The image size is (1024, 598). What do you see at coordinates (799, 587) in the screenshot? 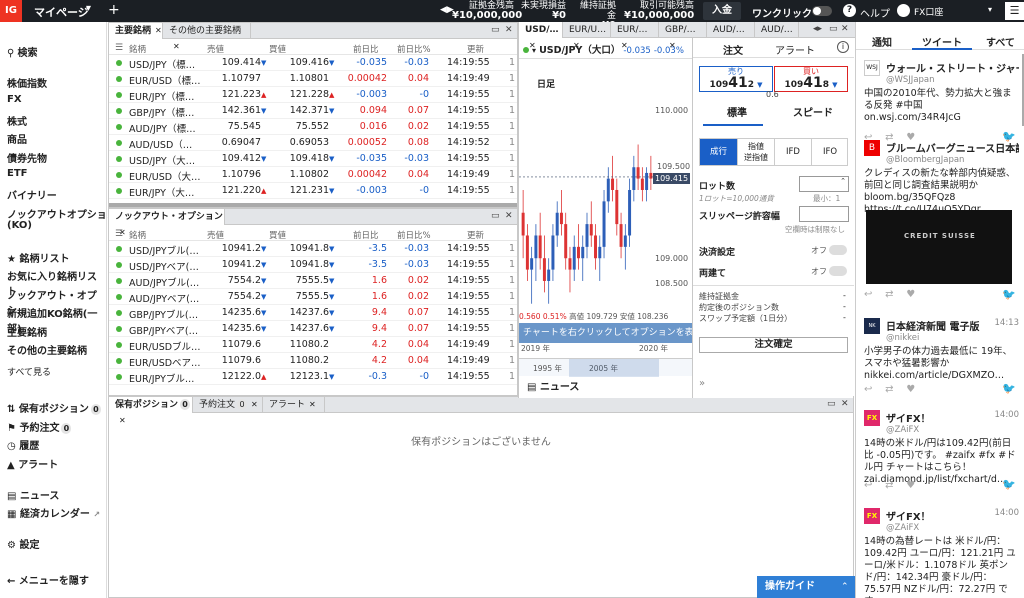
I see `guide-button: 操作ガイド` at bounding box center [799, 587].